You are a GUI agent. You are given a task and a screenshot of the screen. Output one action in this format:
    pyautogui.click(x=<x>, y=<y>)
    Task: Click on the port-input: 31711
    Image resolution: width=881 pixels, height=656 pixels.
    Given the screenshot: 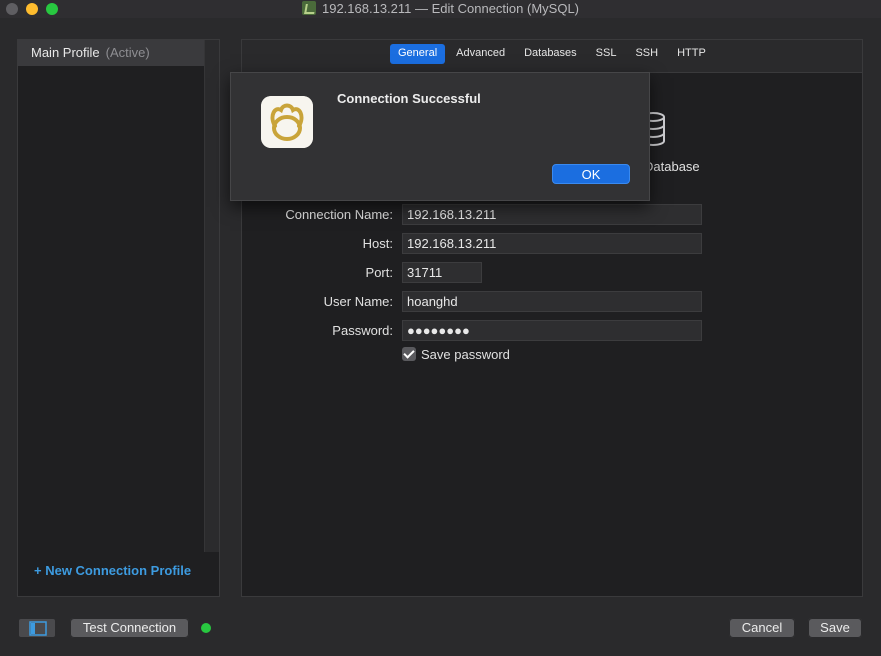 What is the action you would take?
    pyautogui.click(x=442, y=272)
    